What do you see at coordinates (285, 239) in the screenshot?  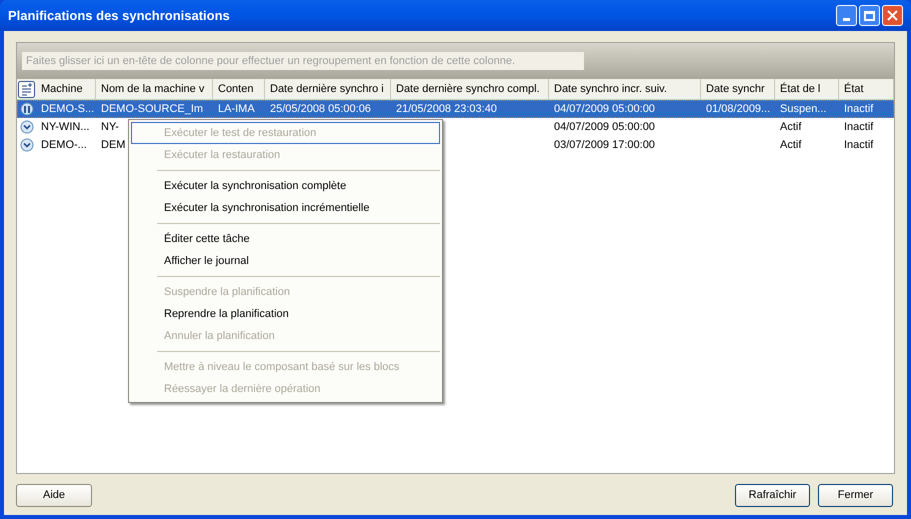 I see `menu-item: Éditer cette tâche` at bounding box center [285, 239].